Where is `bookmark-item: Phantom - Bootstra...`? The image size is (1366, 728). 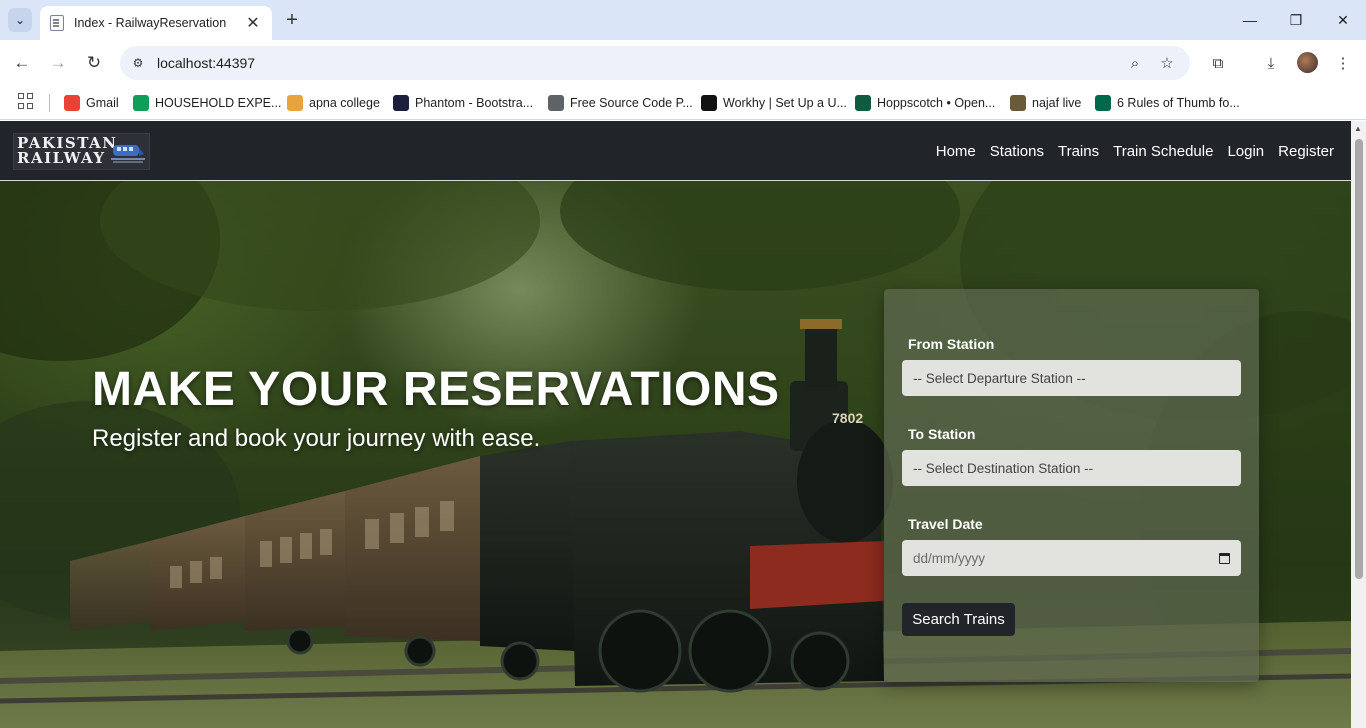 bookmark-item: Phantom - Bootstra... is located at coordinates (463, 103).